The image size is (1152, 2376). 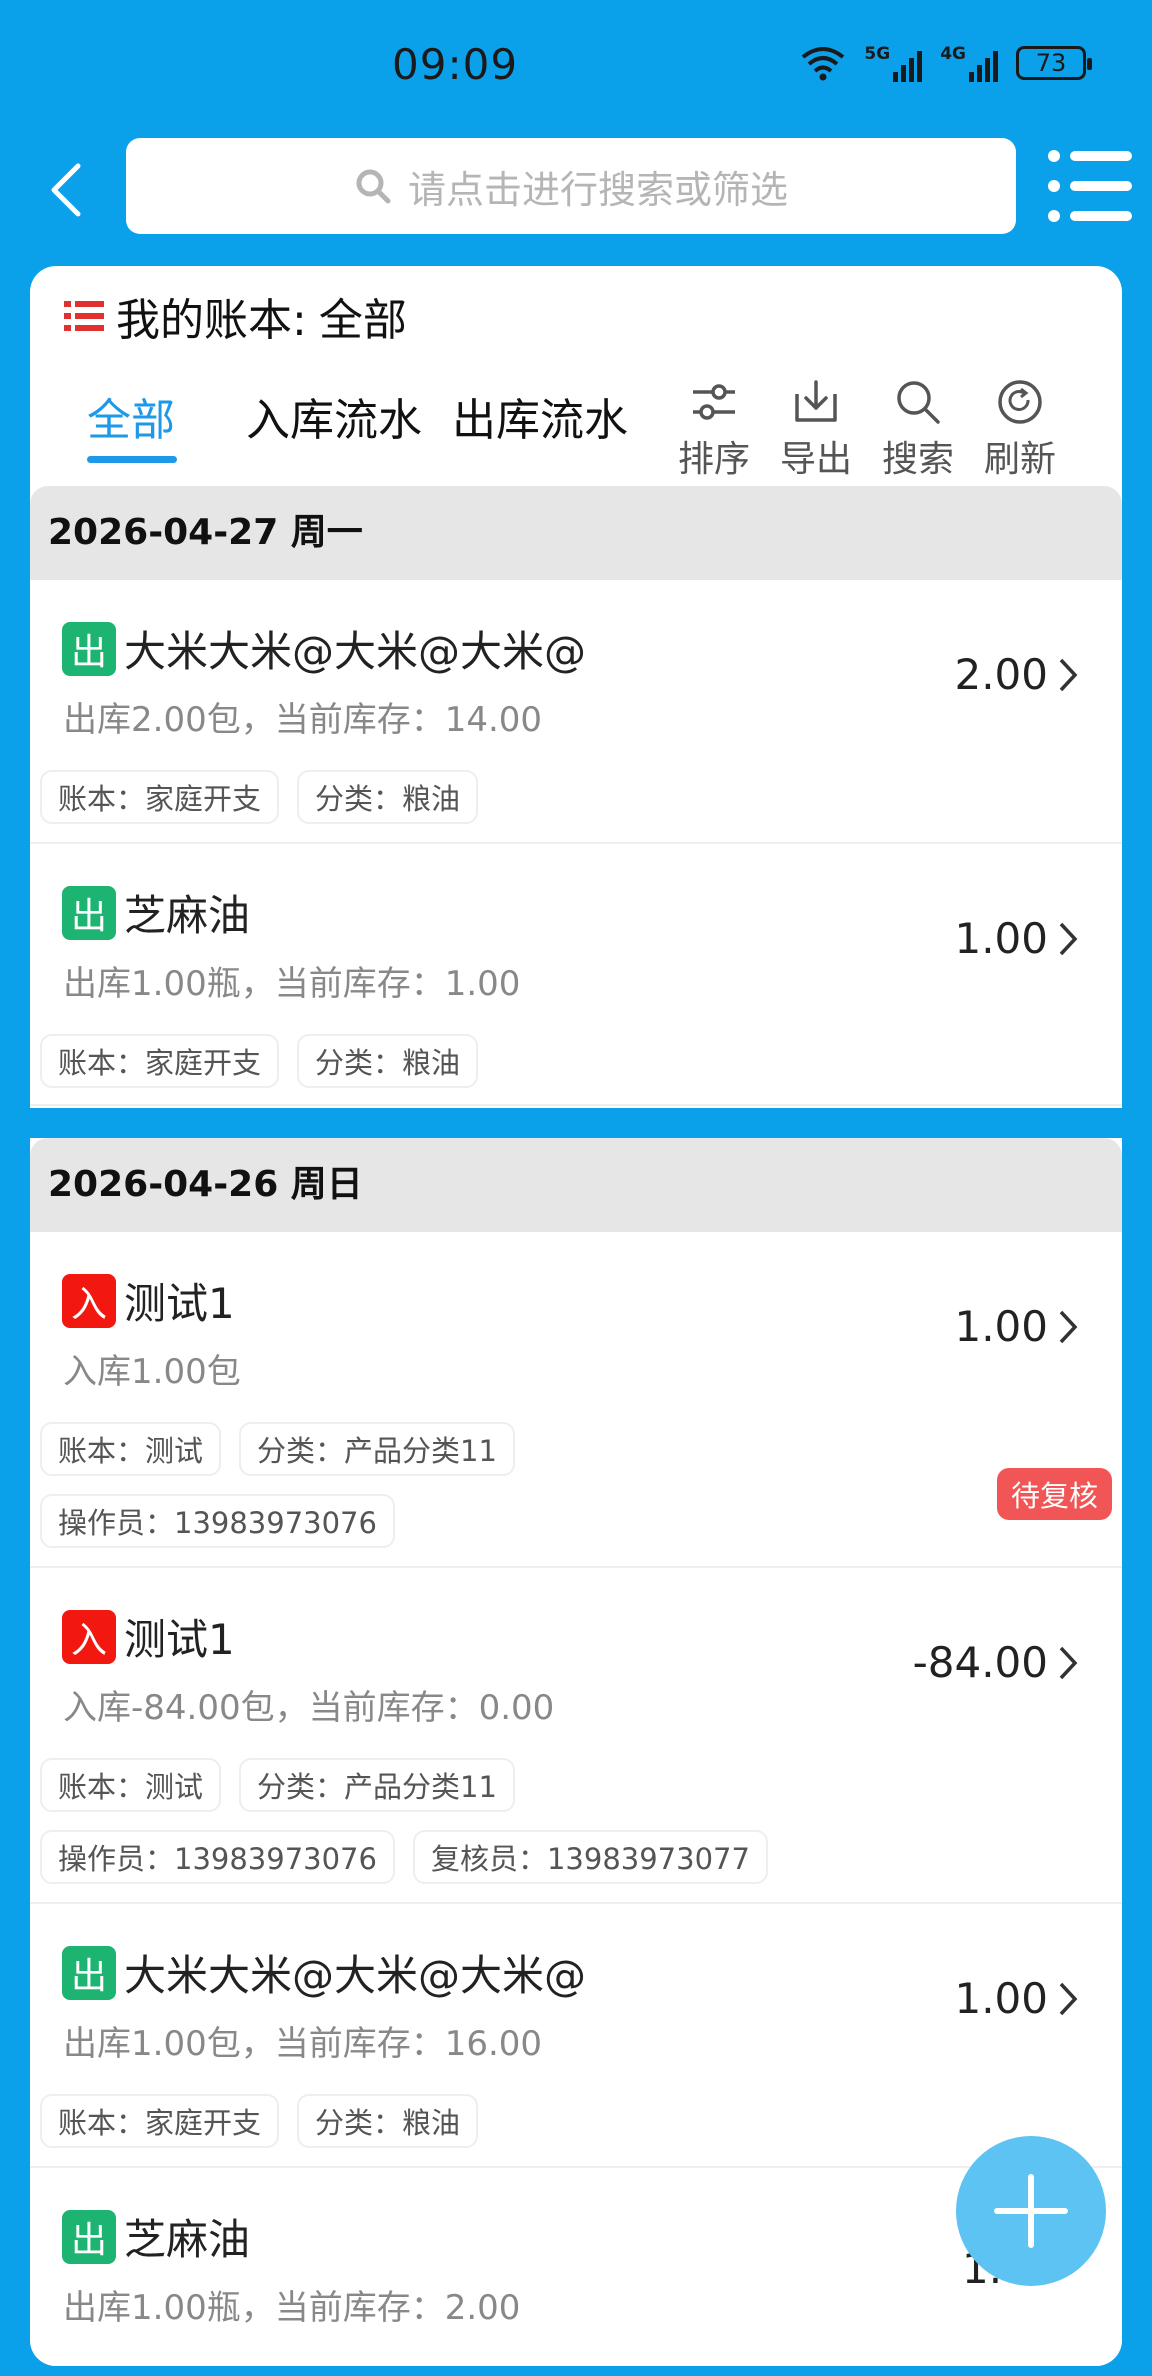 I want to click on record-detail: 出库1.00瓶，当前库存：2.00, so click(x=292, y=2308).